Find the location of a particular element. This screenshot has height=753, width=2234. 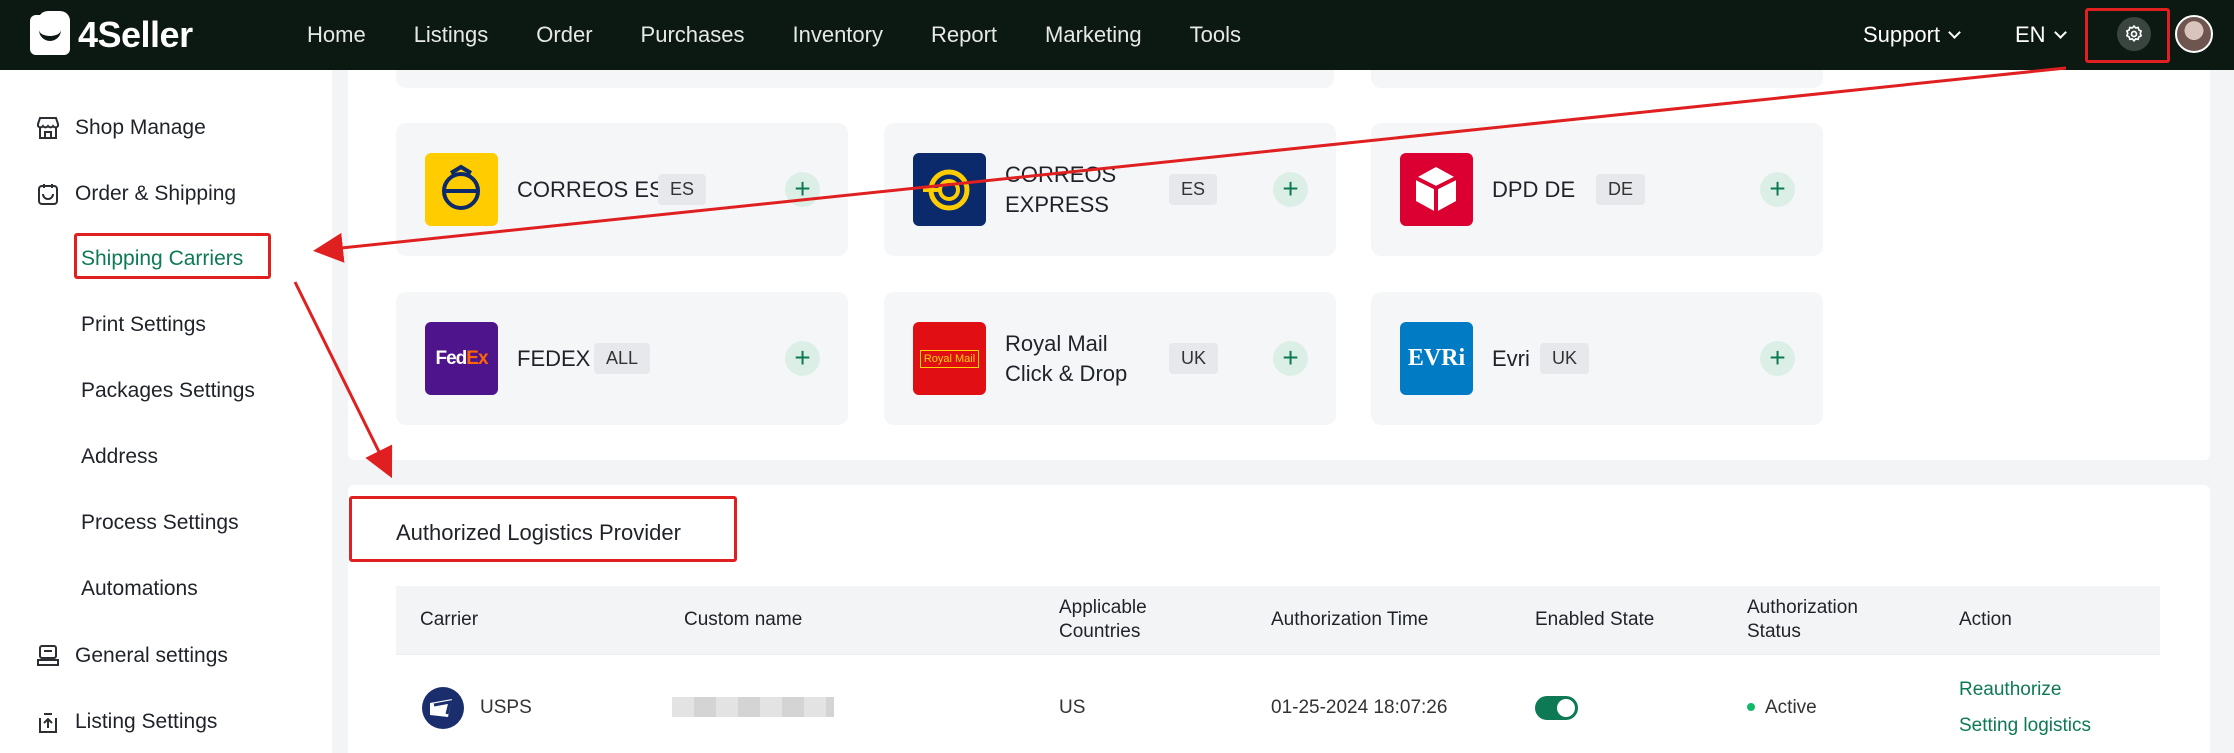

royal-mail-logo-text: Royal Mail is located at coordinates (949, 358).